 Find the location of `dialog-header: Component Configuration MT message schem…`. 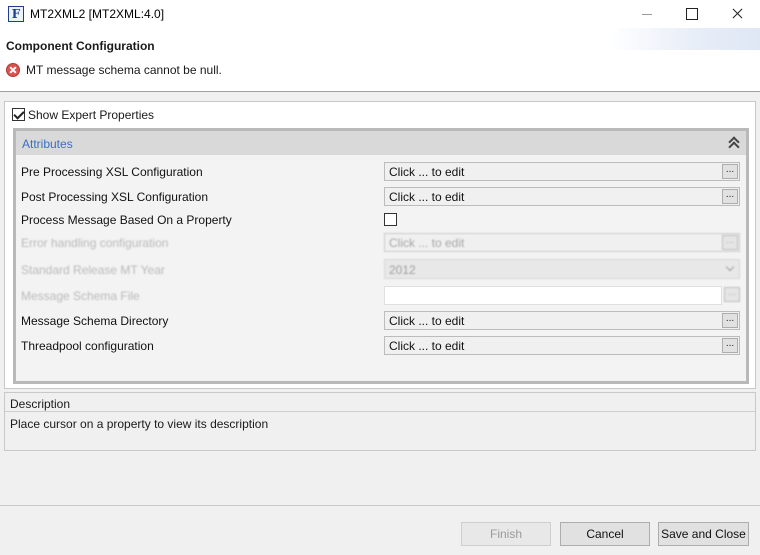

dialog-header: Component Configuration MT message schem… is located at coordinates (380, 60).